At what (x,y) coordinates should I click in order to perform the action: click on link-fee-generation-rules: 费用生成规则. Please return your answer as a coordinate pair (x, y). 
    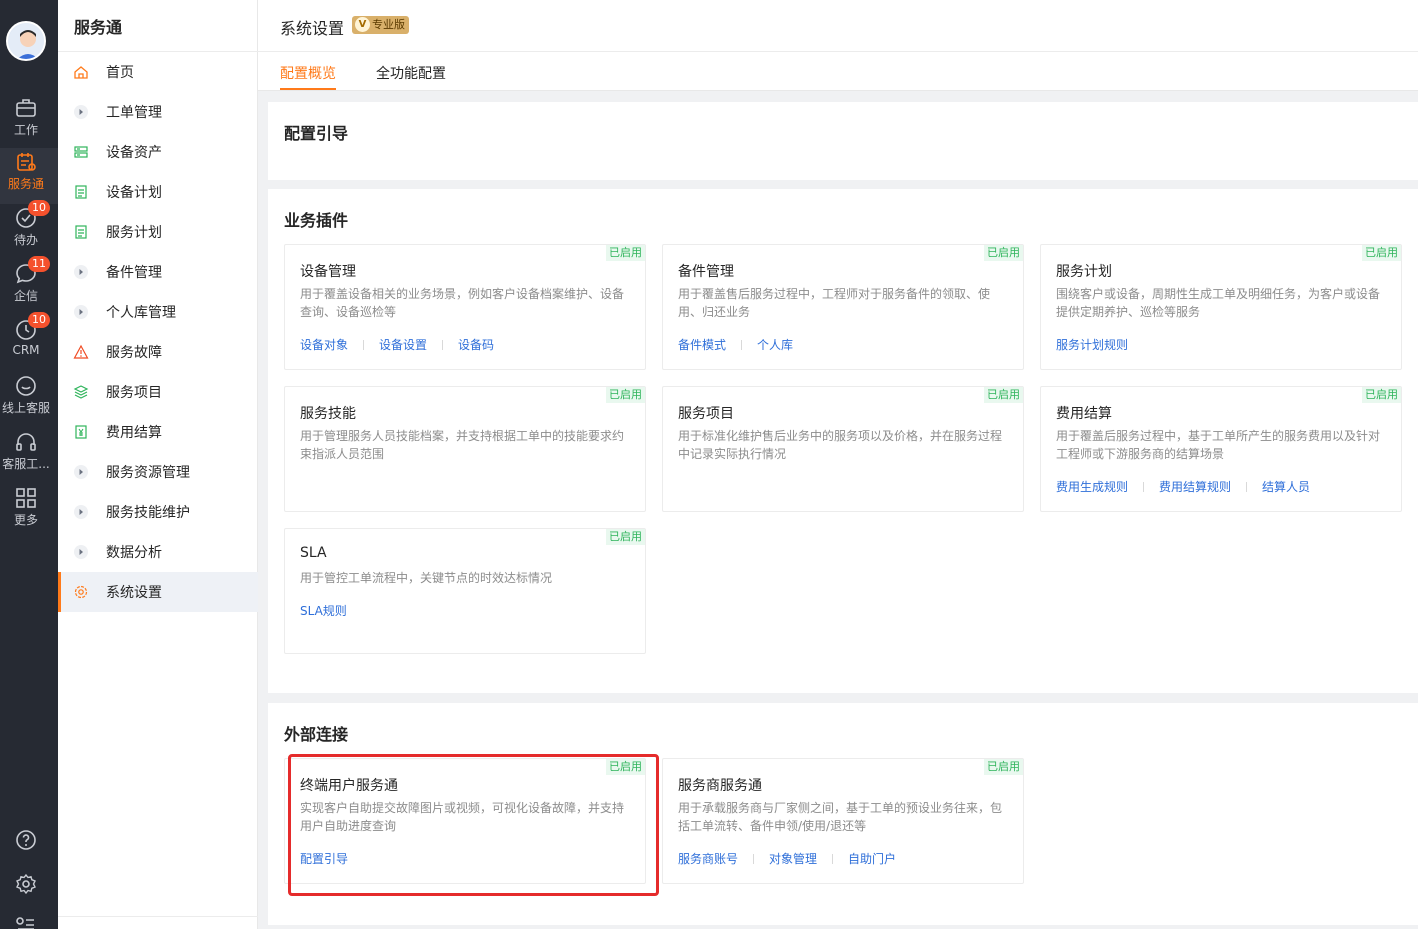
    Looking at the image, I should click on (1092, 486).